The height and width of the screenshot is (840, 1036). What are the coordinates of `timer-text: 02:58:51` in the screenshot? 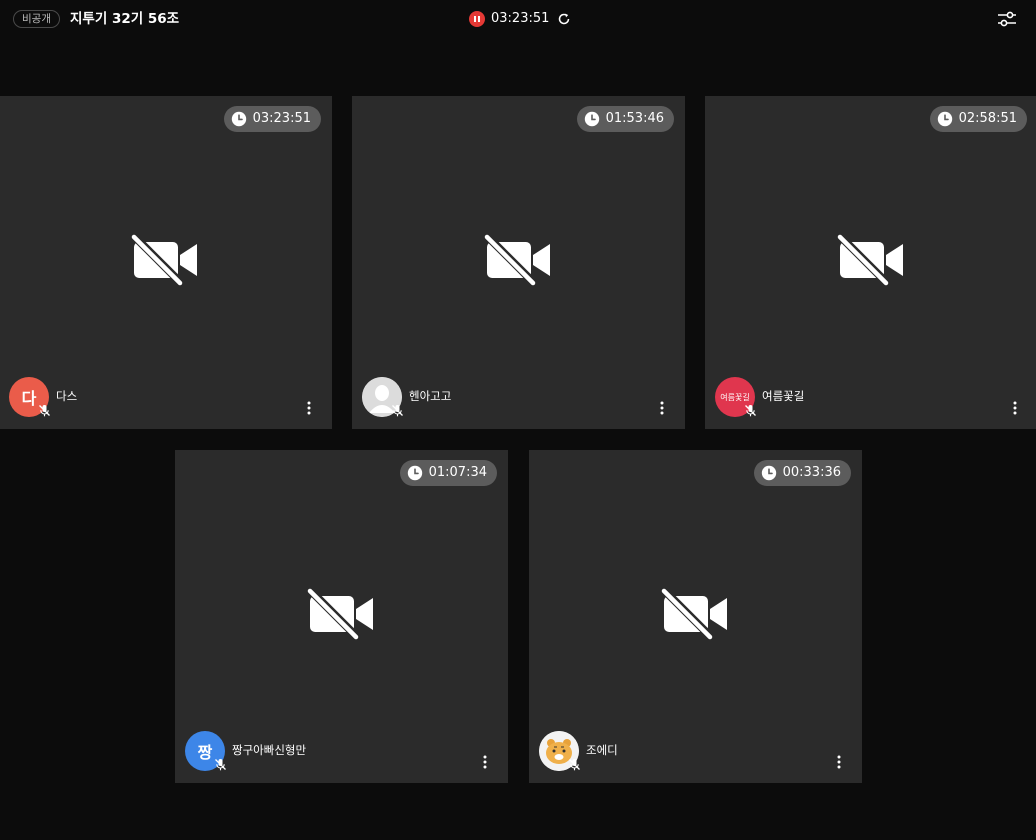 It's located at (987, 118).